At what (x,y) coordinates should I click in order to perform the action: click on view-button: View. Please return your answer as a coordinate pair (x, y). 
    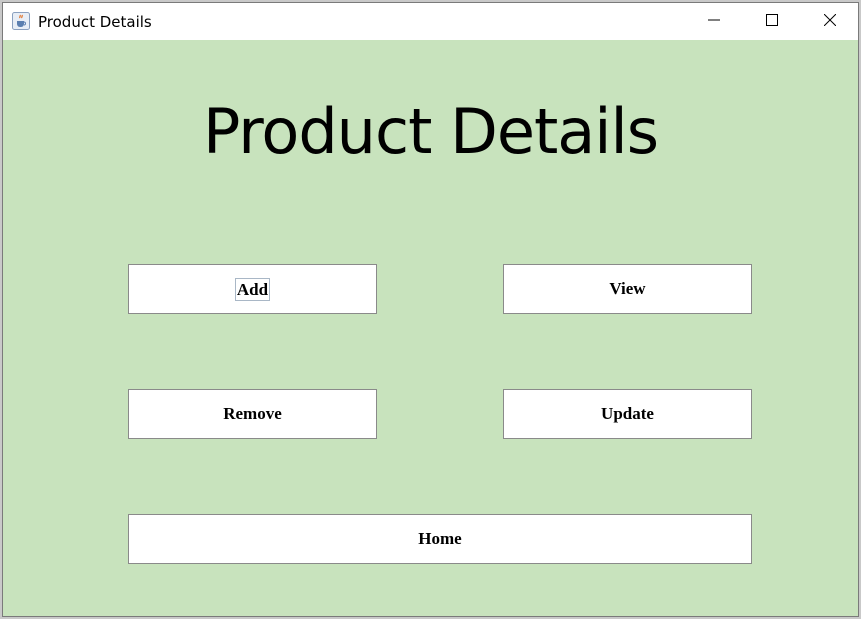
    Looking at the image, I should click on (627, 289).